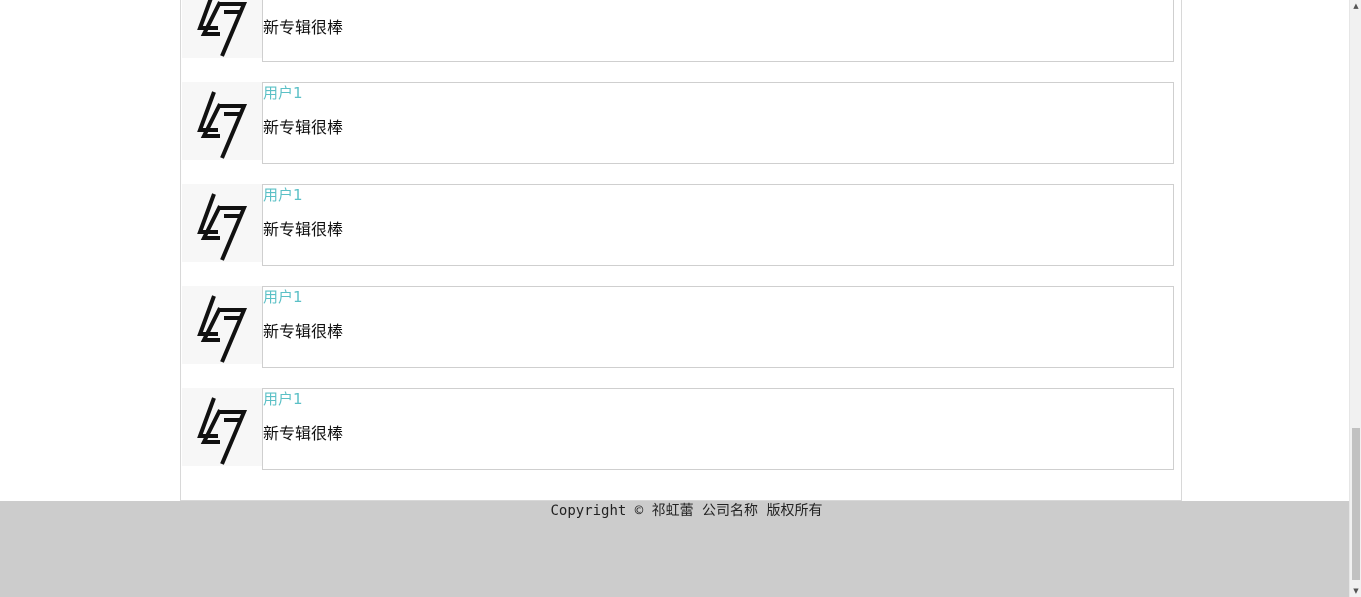 The height and width of the screenshot is (597, 1361). I want to click on scroll-up-arrow-icon: ▲, so click(1355, 6).